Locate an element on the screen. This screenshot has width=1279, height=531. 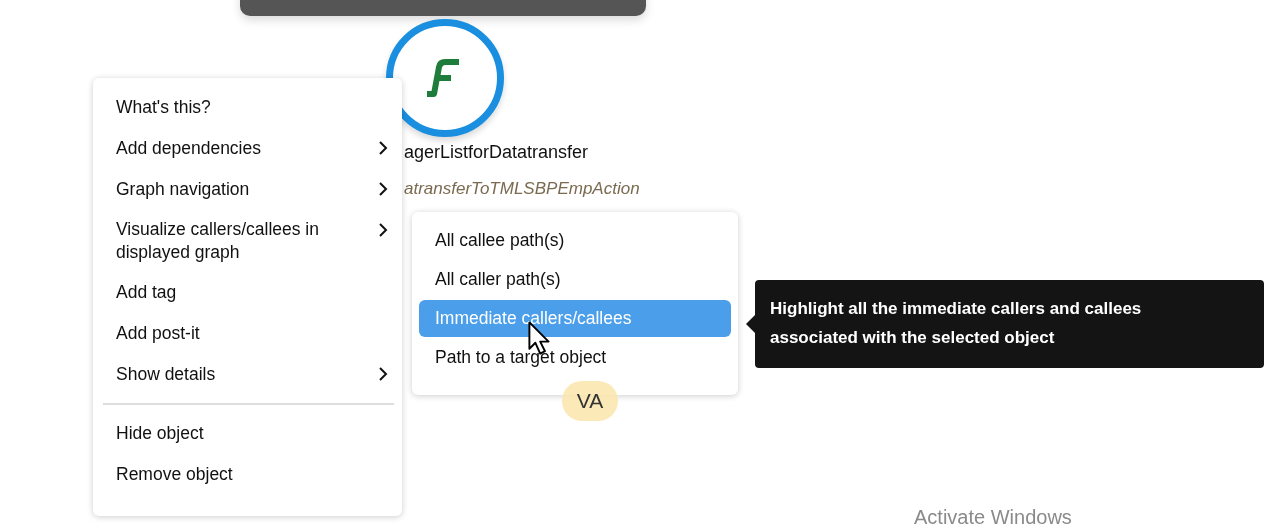
menu-item: Path to a target object is located at coordinates (575, 357).